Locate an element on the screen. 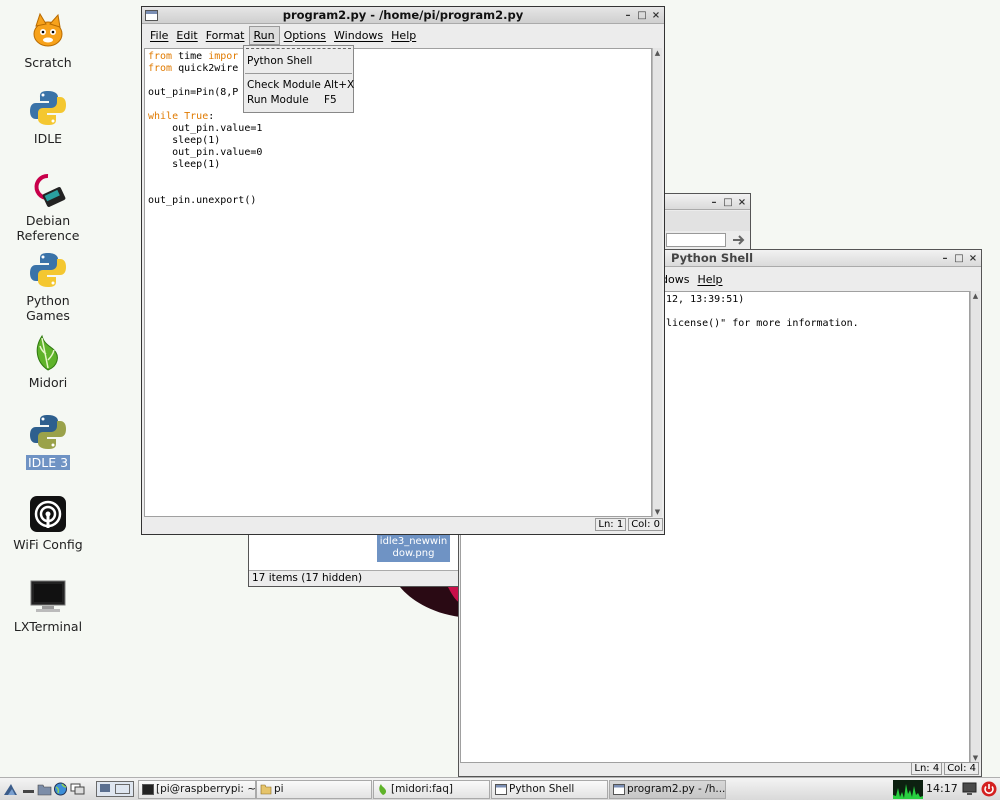  menu-item-label: Run Module is located at coordinates (278, 100).